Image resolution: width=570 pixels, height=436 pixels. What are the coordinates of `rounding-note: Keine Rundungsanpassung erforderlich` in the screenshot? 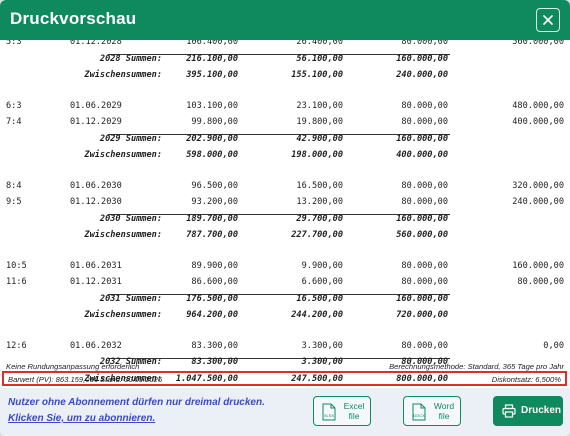 It's located at (73, 366).